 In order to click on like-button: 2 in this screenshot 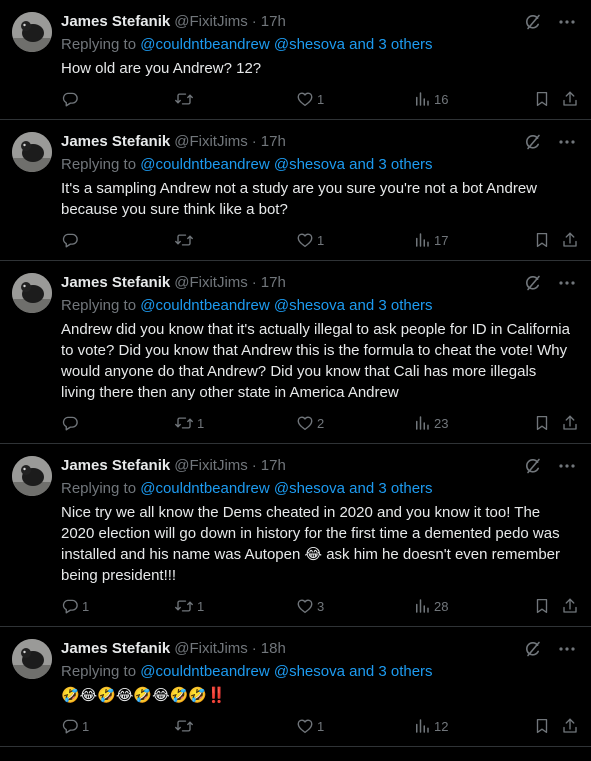, I will do `click(310, 423)`.